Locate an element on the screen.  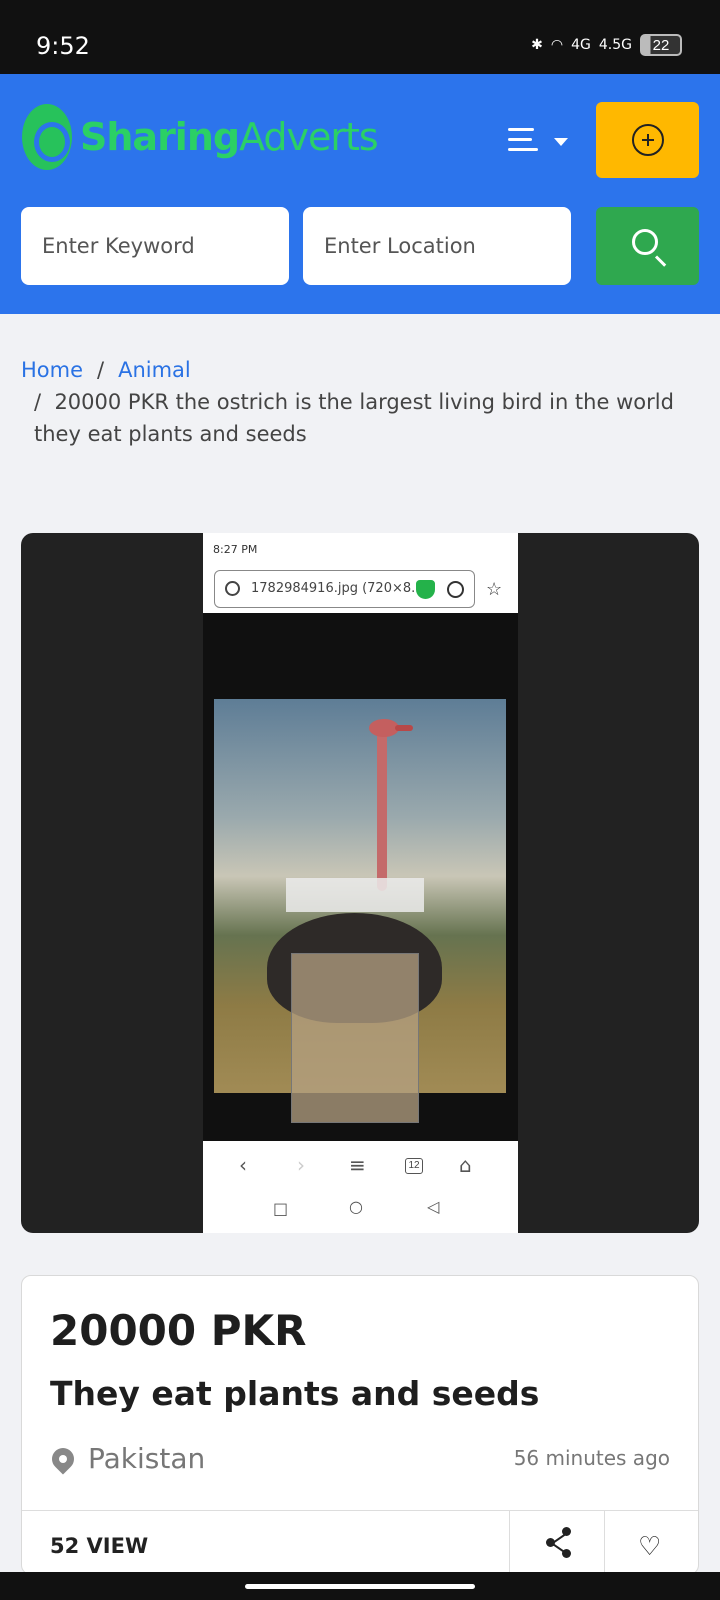
logo-text: SharingAdverts is located at coordinates (229, 137).